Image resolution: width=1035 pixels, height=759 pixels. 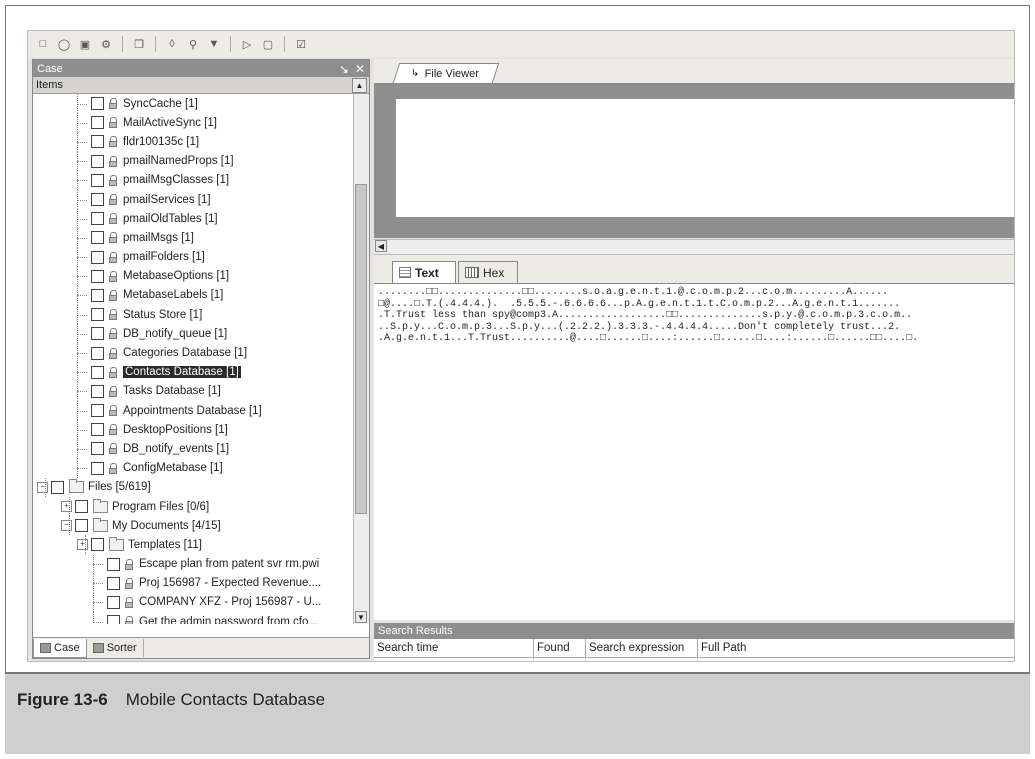 I want to click on tree-item: pmailFolders [1], so click(x=193, y=257).